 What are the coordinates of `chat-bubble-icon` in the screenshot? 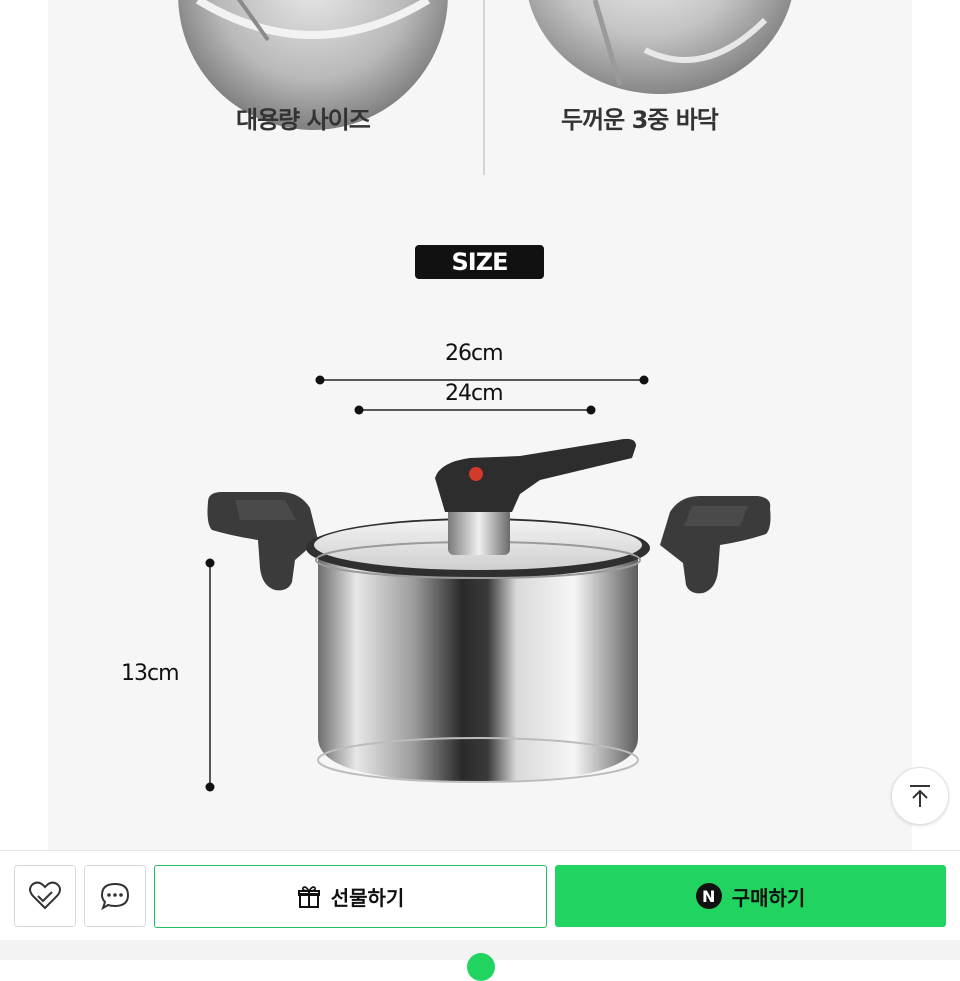 It's located at (115, 896).